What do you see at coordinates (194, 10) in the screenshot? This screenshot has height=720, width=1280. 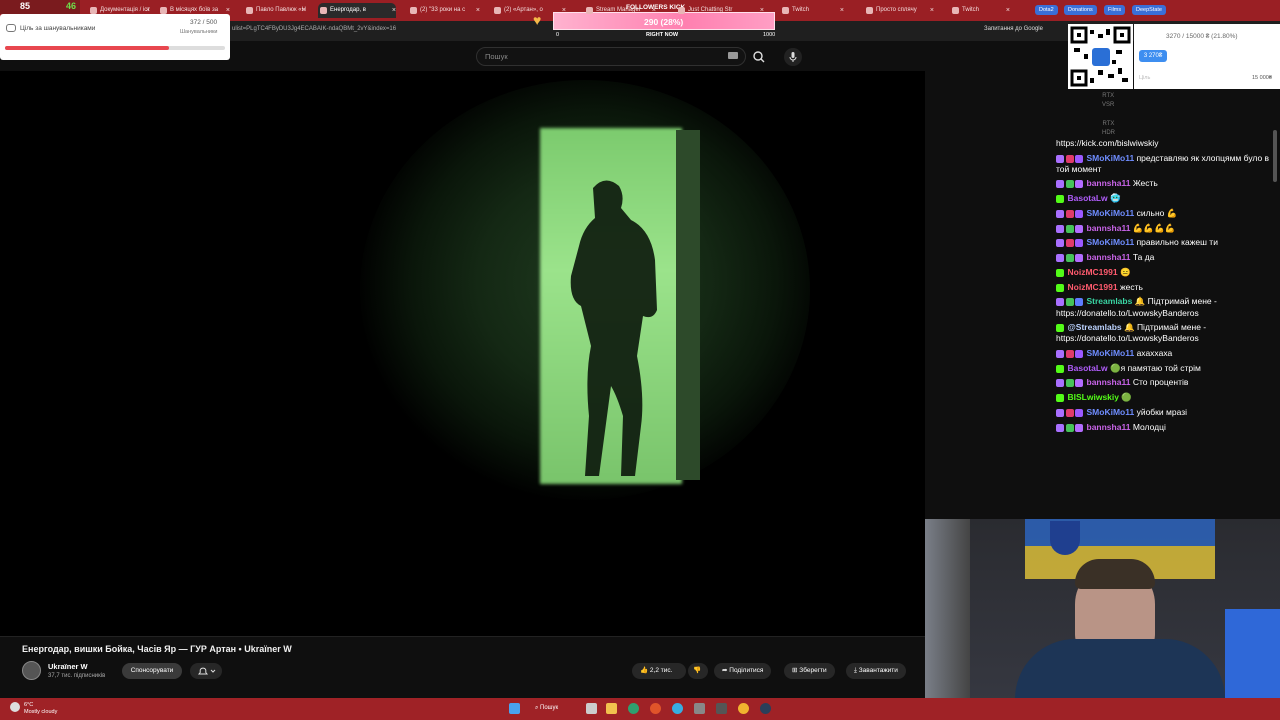 I see `browser-tab: В місяцях боїв за ×` at bounding box center [194, 10].